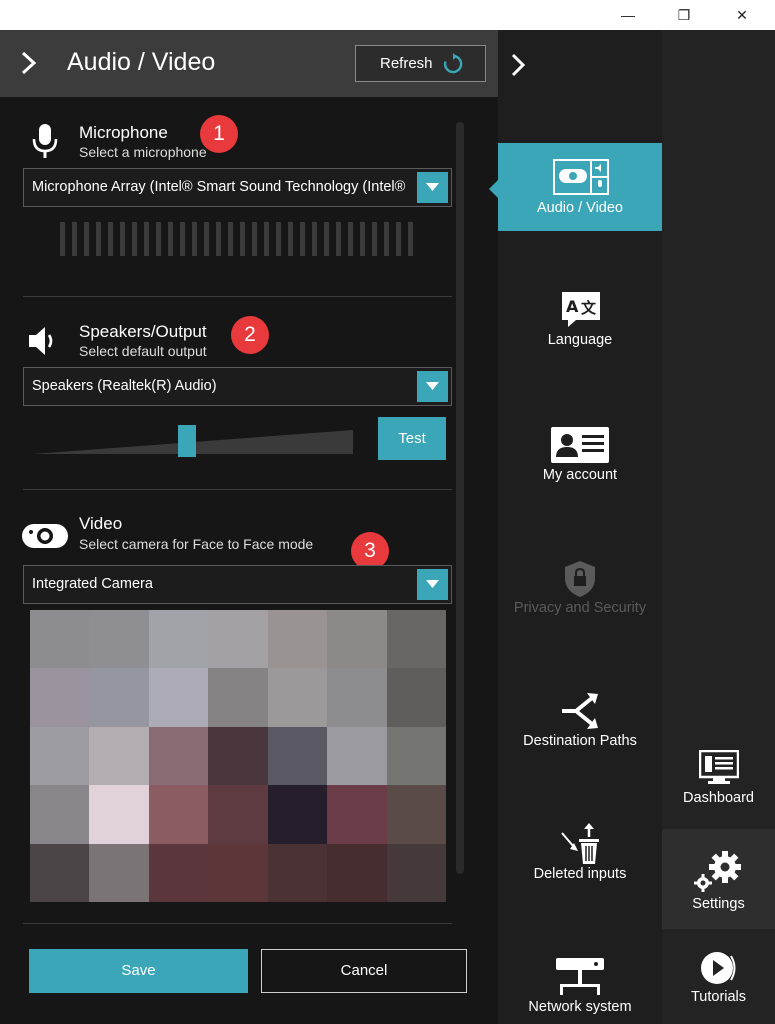 This screenshot has width=775, height=1024. What do you see at coordinates (589, 308) in the screenshot?
I see `svg-text: 文` at bounding box center [589, 308].